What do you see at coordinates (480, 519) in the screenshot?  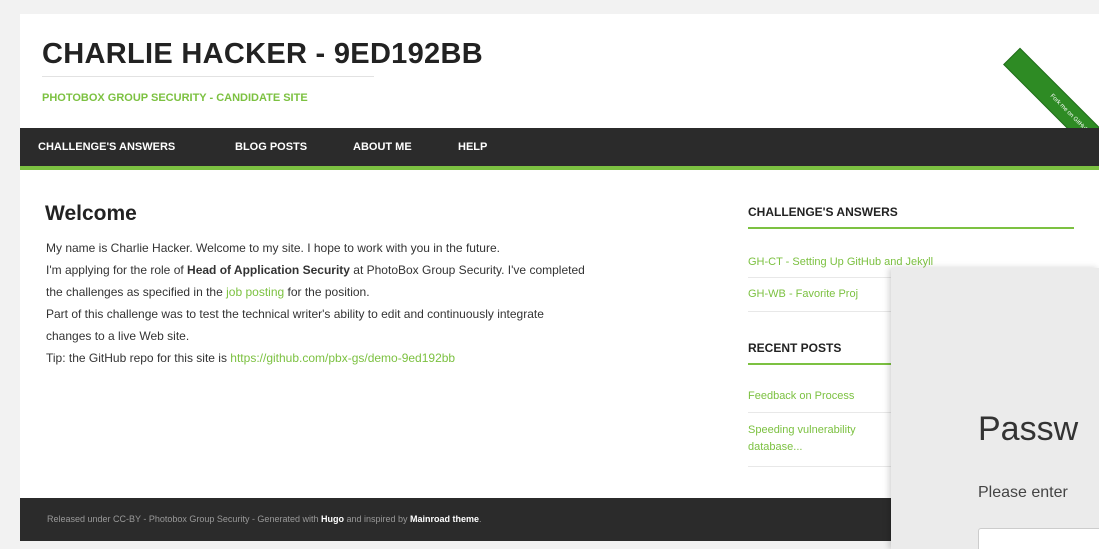 I see `footer-text: .` at bounding box center [480, 519].